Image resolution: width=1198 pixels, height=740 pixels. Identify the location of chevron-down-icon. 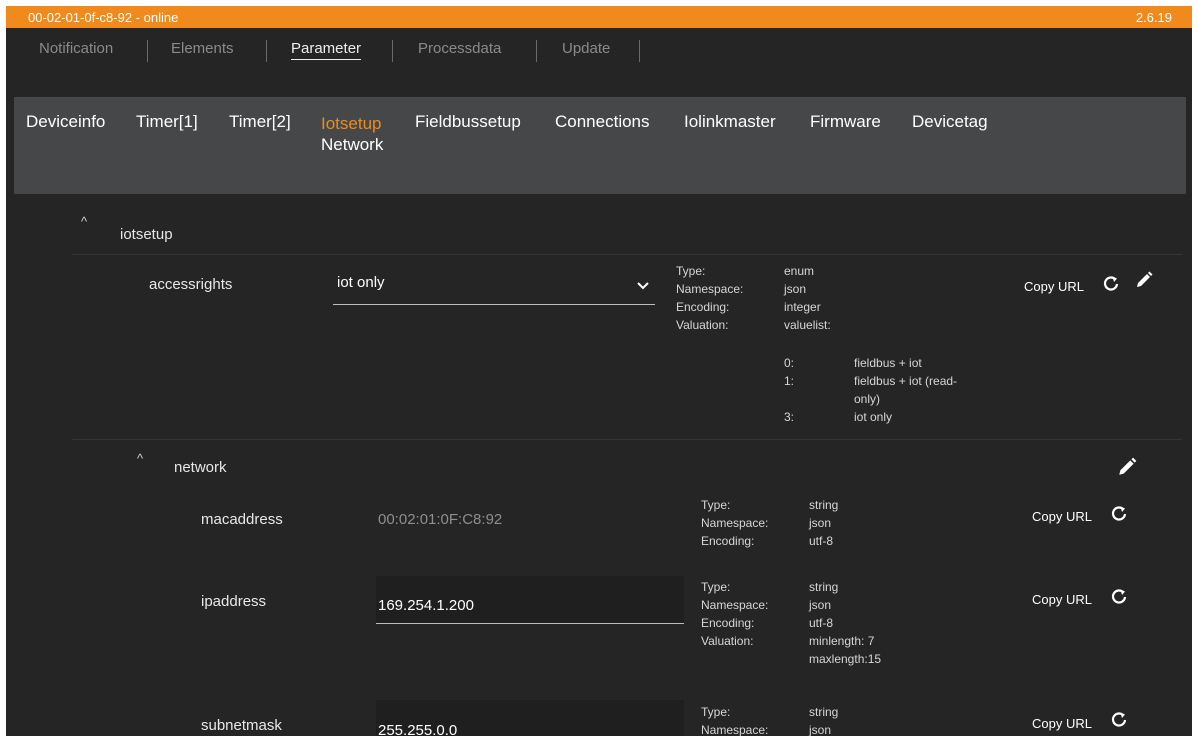
(643, 286).